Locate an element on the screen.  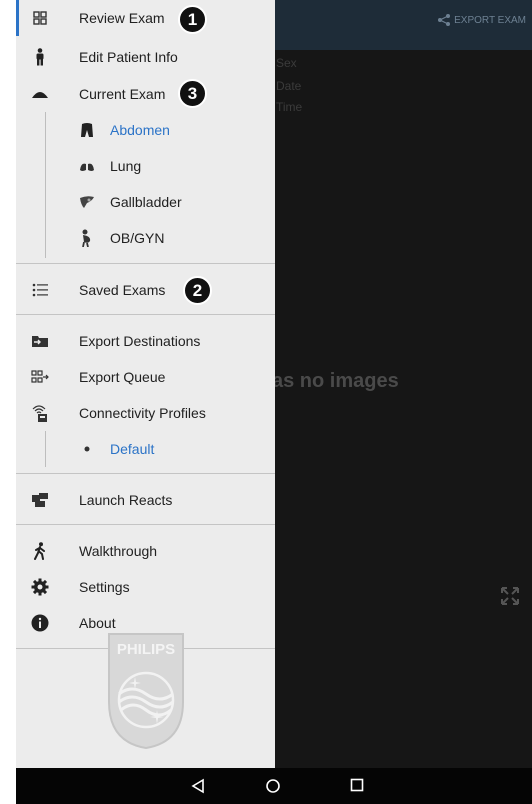
menu-item-export-queue: Export Queue is located at coordinates (145, 377).